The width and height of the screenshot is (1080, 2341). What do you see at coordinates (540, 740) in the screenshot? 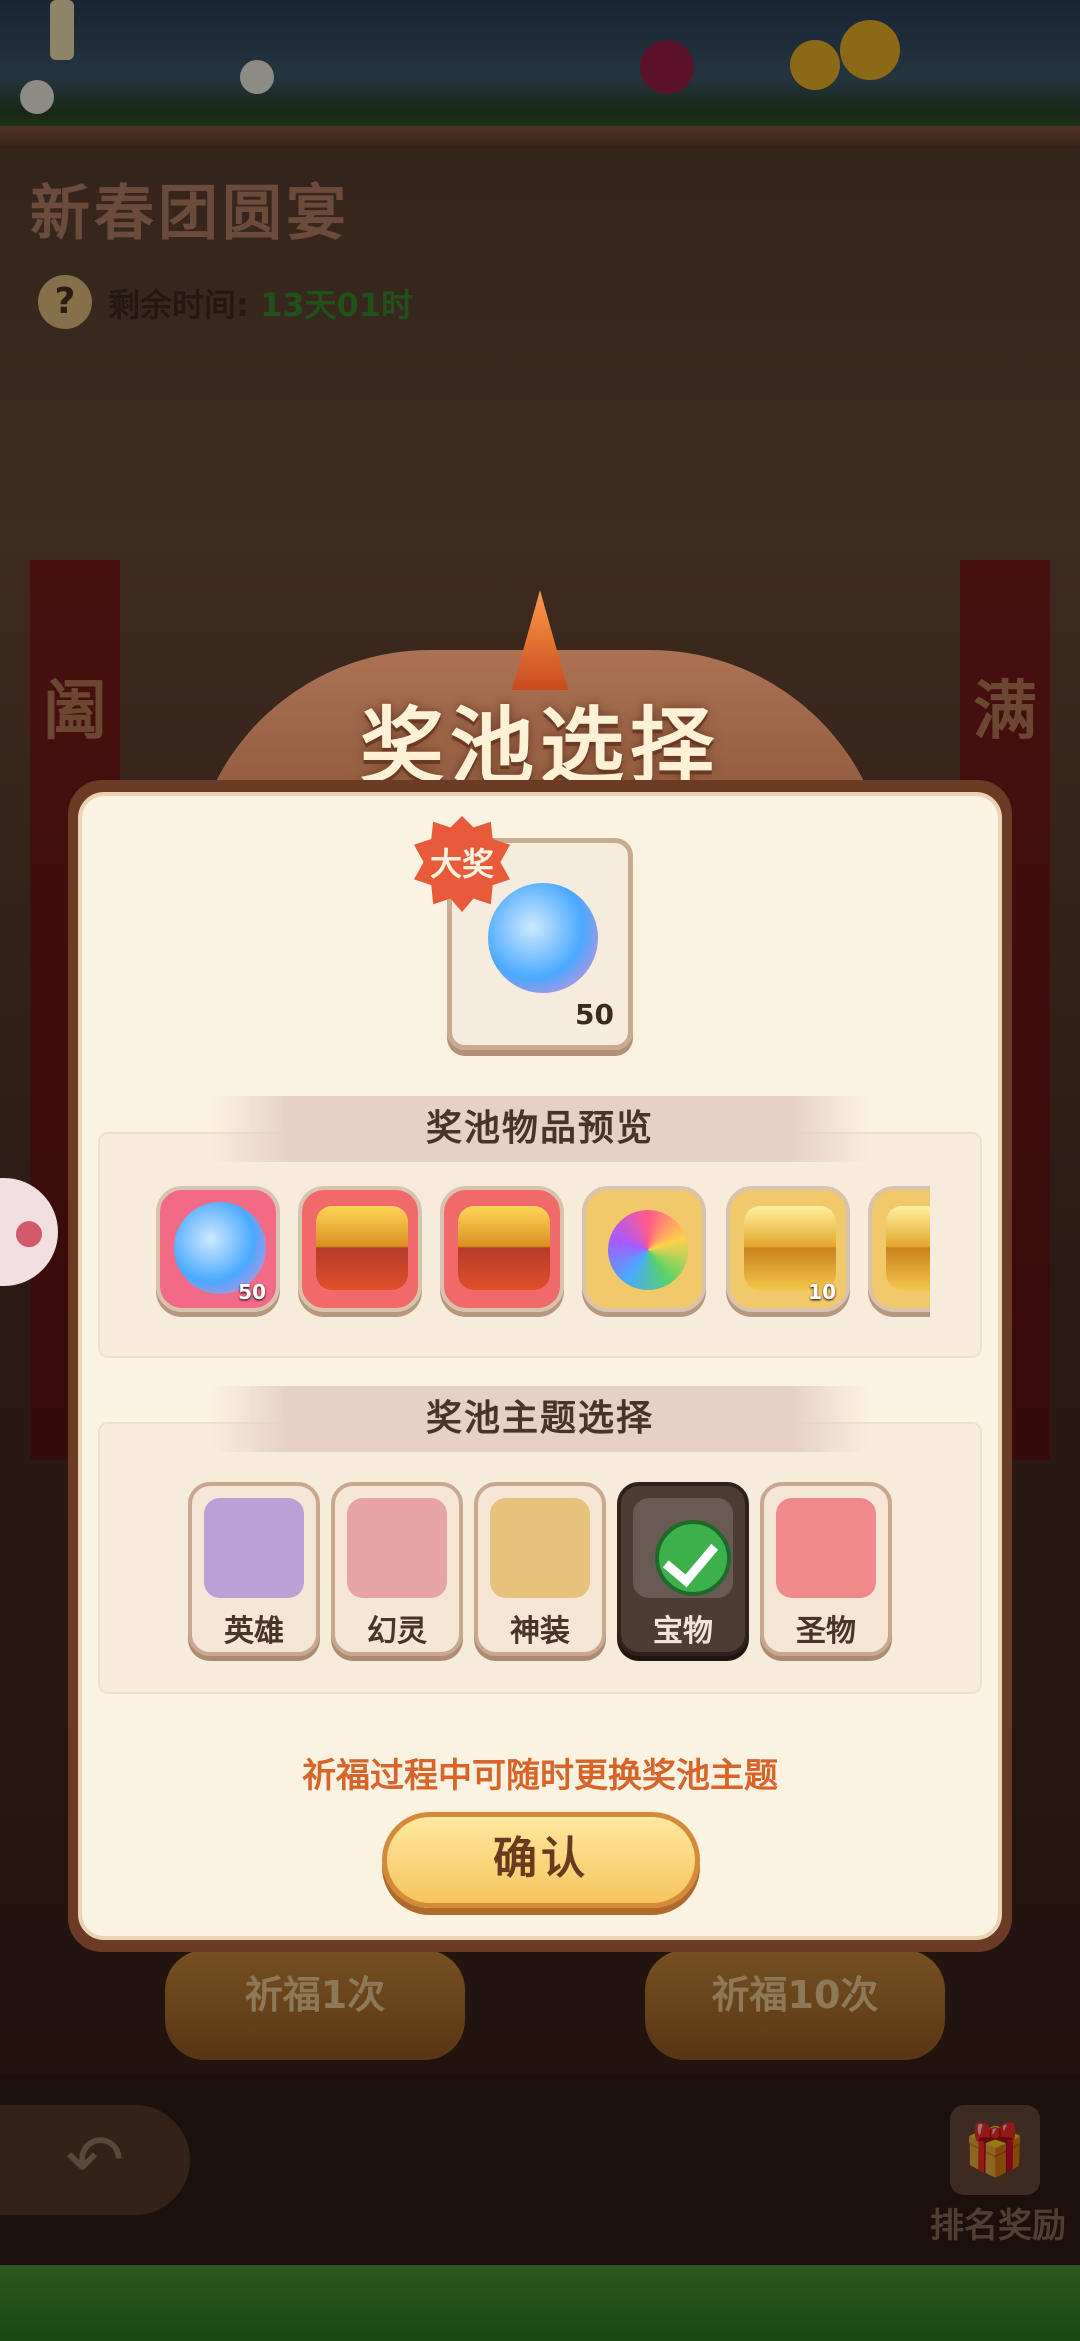
I see `modal-title-banner: 奖池选择` at bounding box center [540, 740].